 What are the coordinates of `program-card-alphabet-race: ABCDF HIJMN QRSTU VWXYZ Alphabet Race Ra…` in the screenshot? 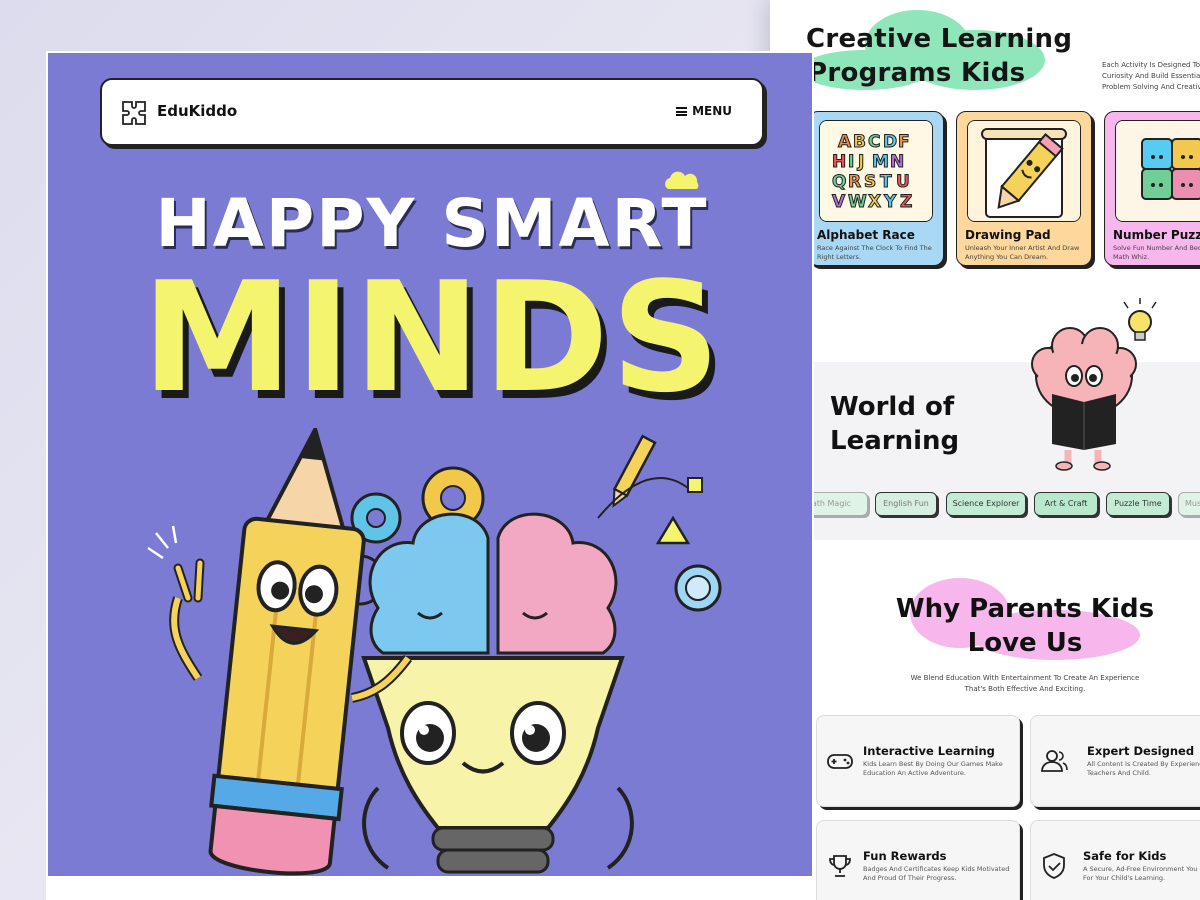 It's located at (876, 188).